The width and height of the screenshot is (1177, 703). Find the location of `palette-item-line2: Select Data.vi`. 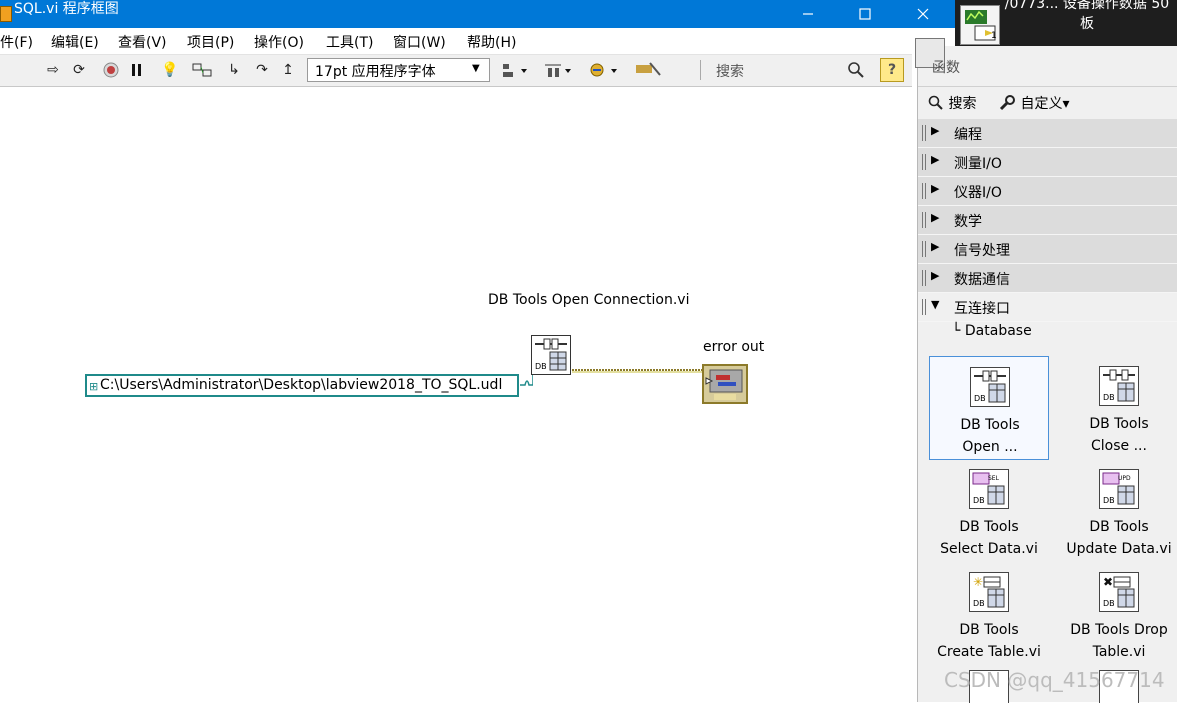

palette-item-line2: Select Data.vi is located at coordinates (989, 549).